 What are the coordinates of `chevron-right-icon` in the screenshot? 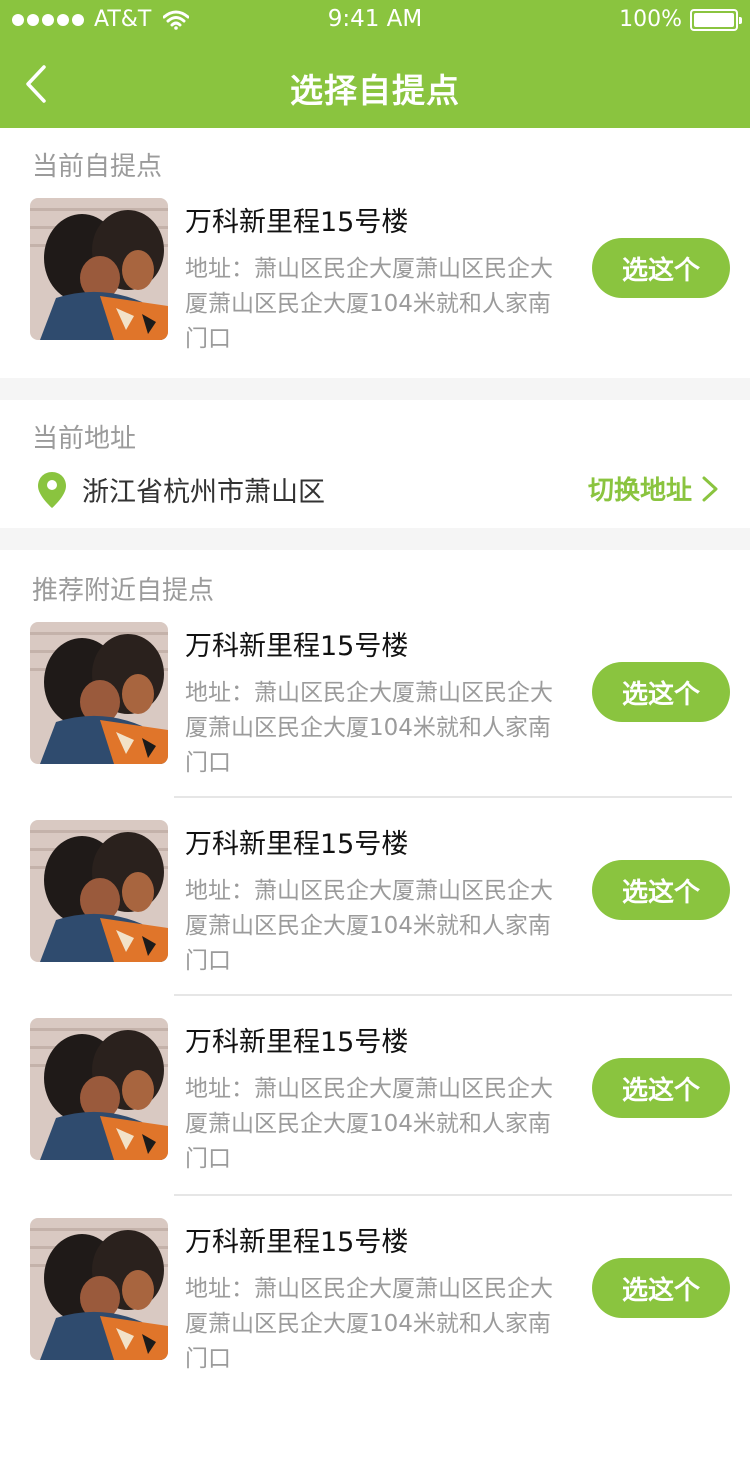 It's located at (710, 488).